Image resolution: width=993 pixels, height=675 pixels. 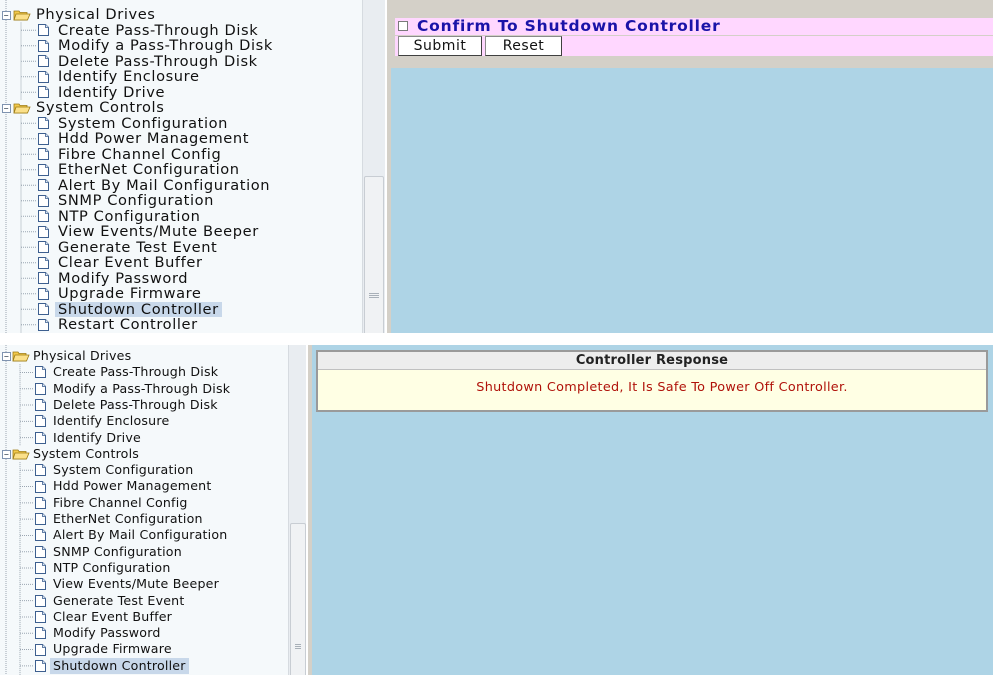 What do you see at coordinates (403, 26) in the screenshot?
I see `confirm-shutdown-checkbox` at bounding box center [403, 26].